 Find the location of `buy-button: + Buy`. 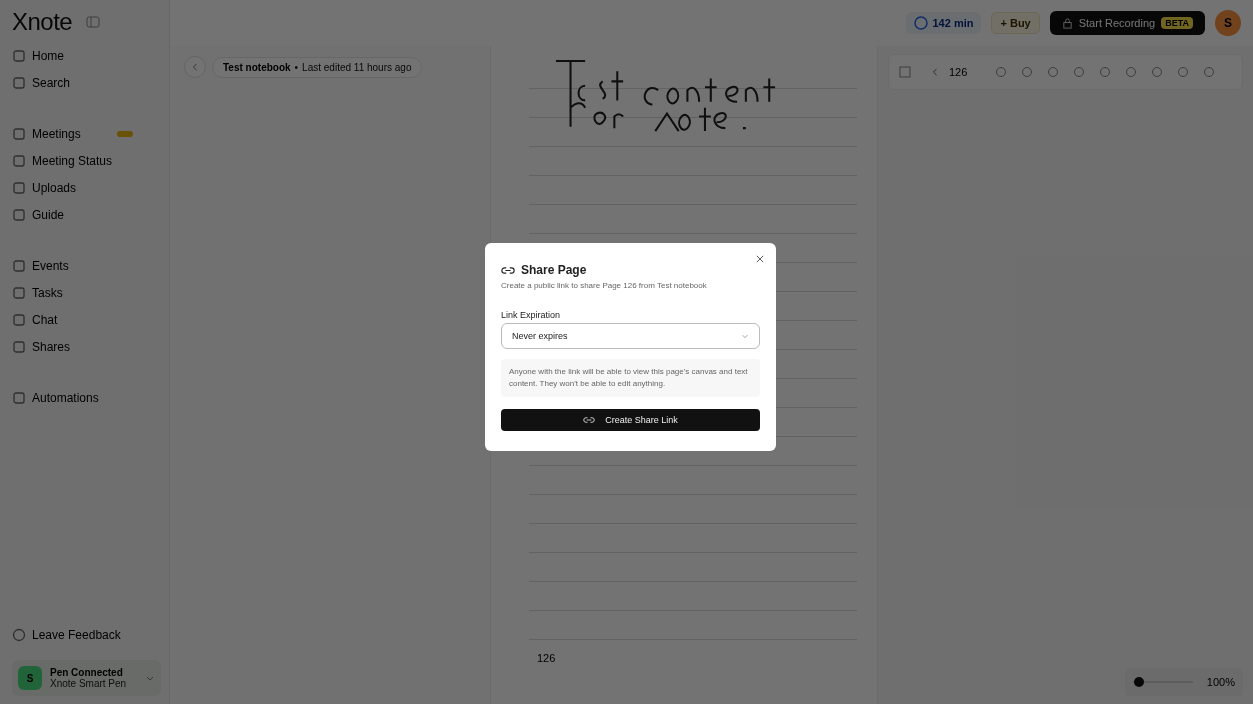

buy-button: + Buy is located at coordinates (1015, 23).